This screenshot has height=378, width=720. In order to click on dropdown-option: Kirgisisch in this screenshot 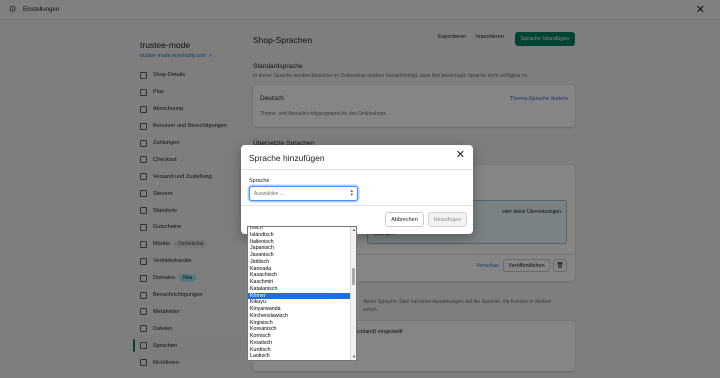, I will do `click(299, 323)`.